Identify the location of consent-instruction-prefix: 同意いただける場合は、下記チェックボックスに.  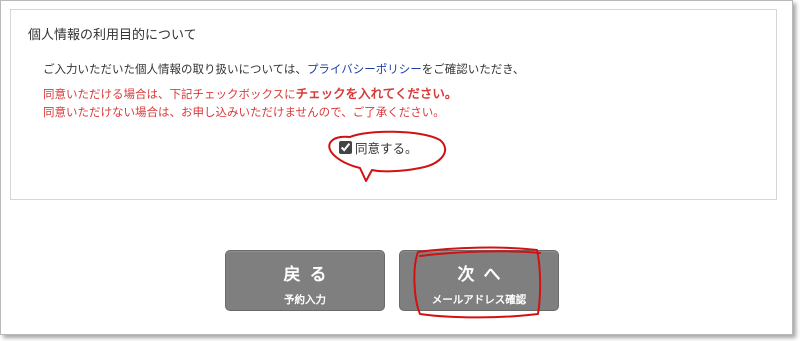
(169, 94).